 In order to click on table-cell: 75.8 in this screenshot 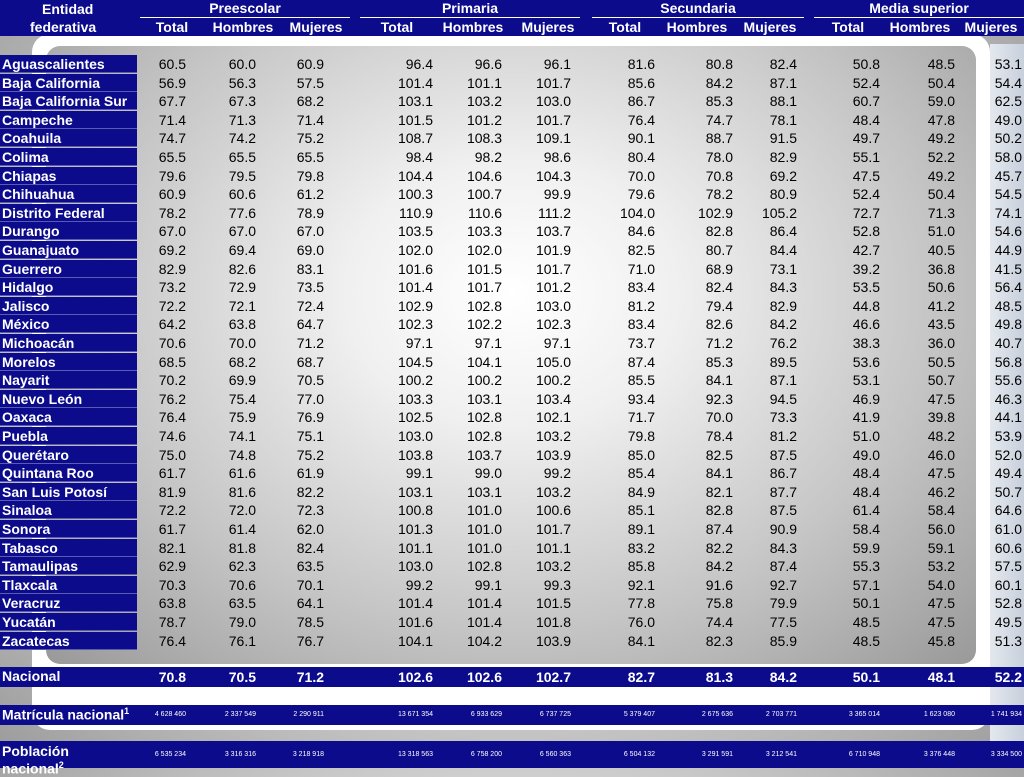, I will do `click(719, 603)`.